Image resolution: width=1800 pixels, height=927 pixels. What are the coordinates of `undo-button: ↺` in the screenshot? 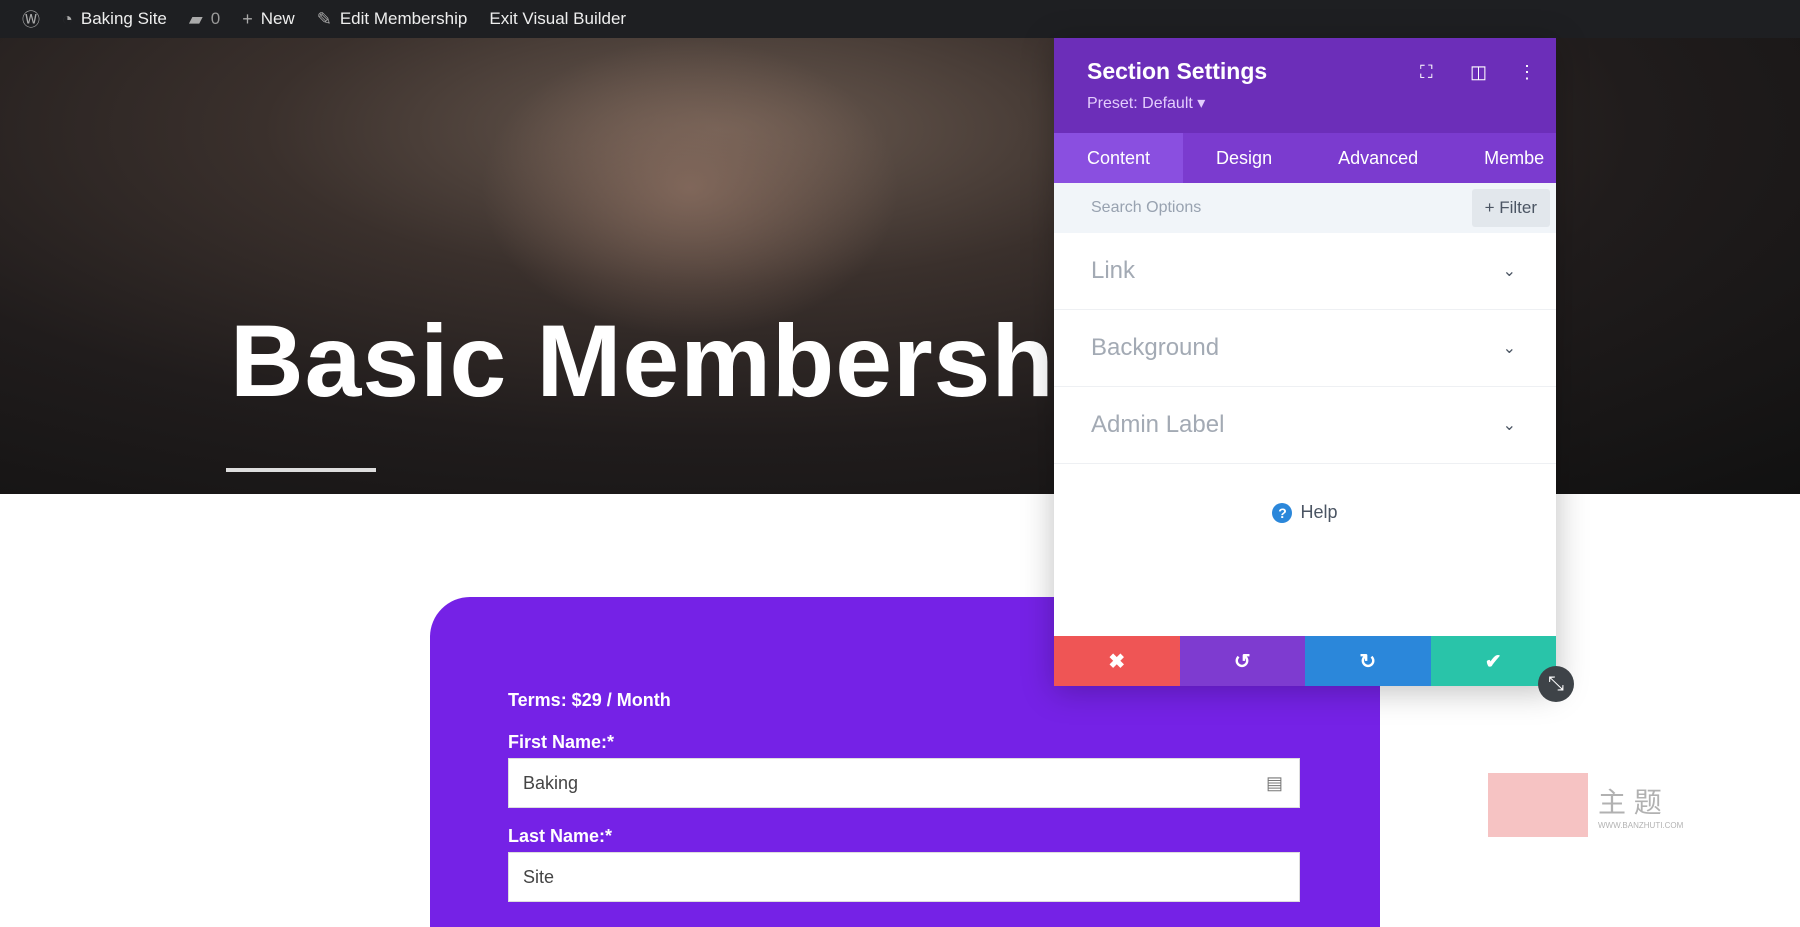 It's located at (1242, 661).